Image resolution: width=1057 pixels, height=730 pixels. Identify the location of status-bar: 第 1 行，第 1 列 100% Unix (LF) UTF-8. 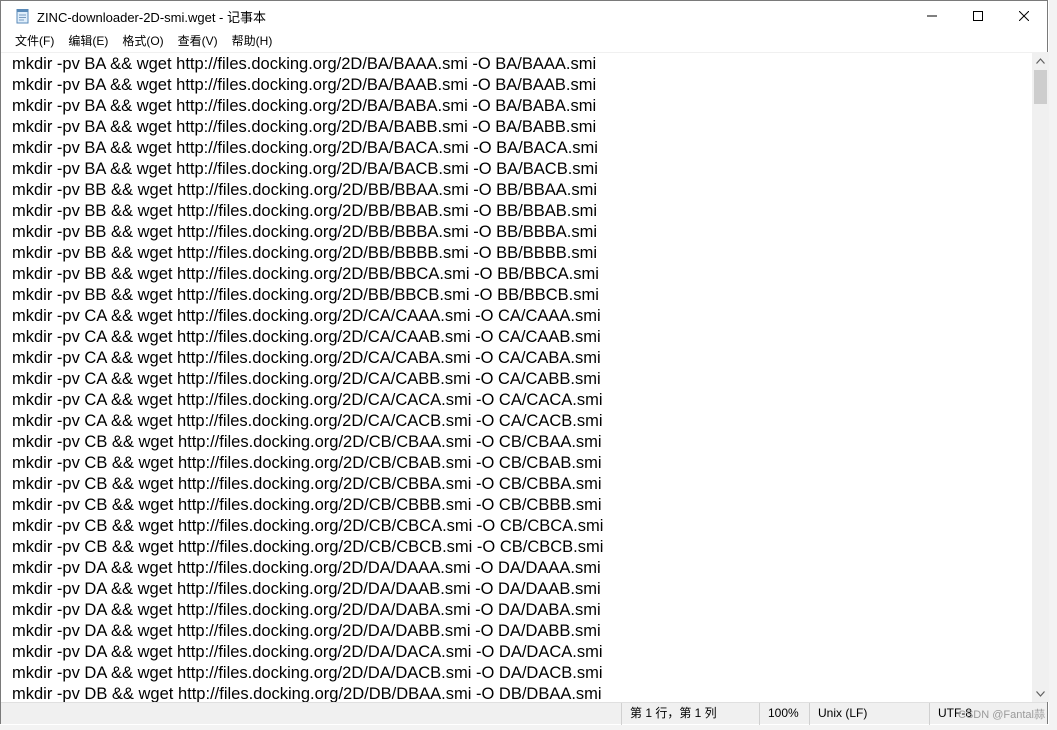
(524, 713).